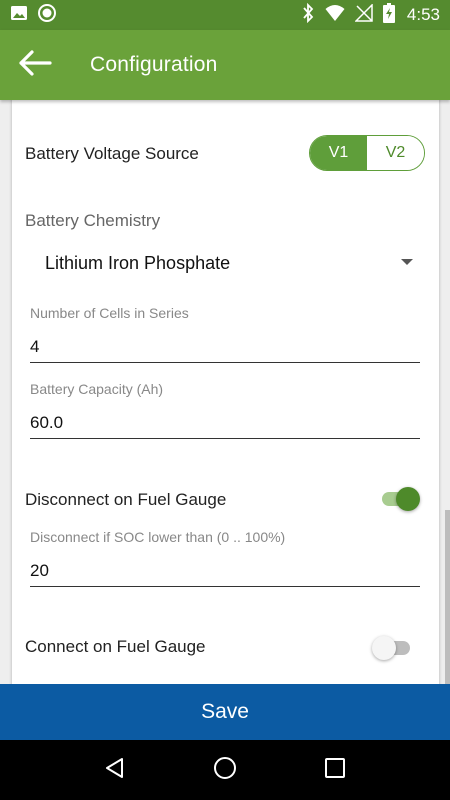  I want to click on back-button, so click(35, 65).